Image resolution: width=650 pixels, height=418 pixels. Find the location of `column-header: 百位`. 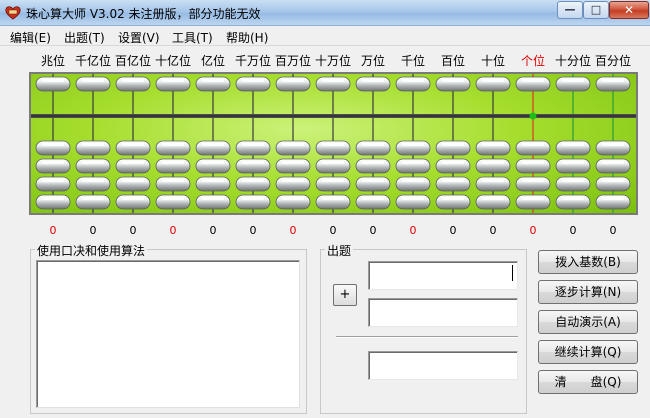

column-header: 百位 is located at coordinates (452, 61).